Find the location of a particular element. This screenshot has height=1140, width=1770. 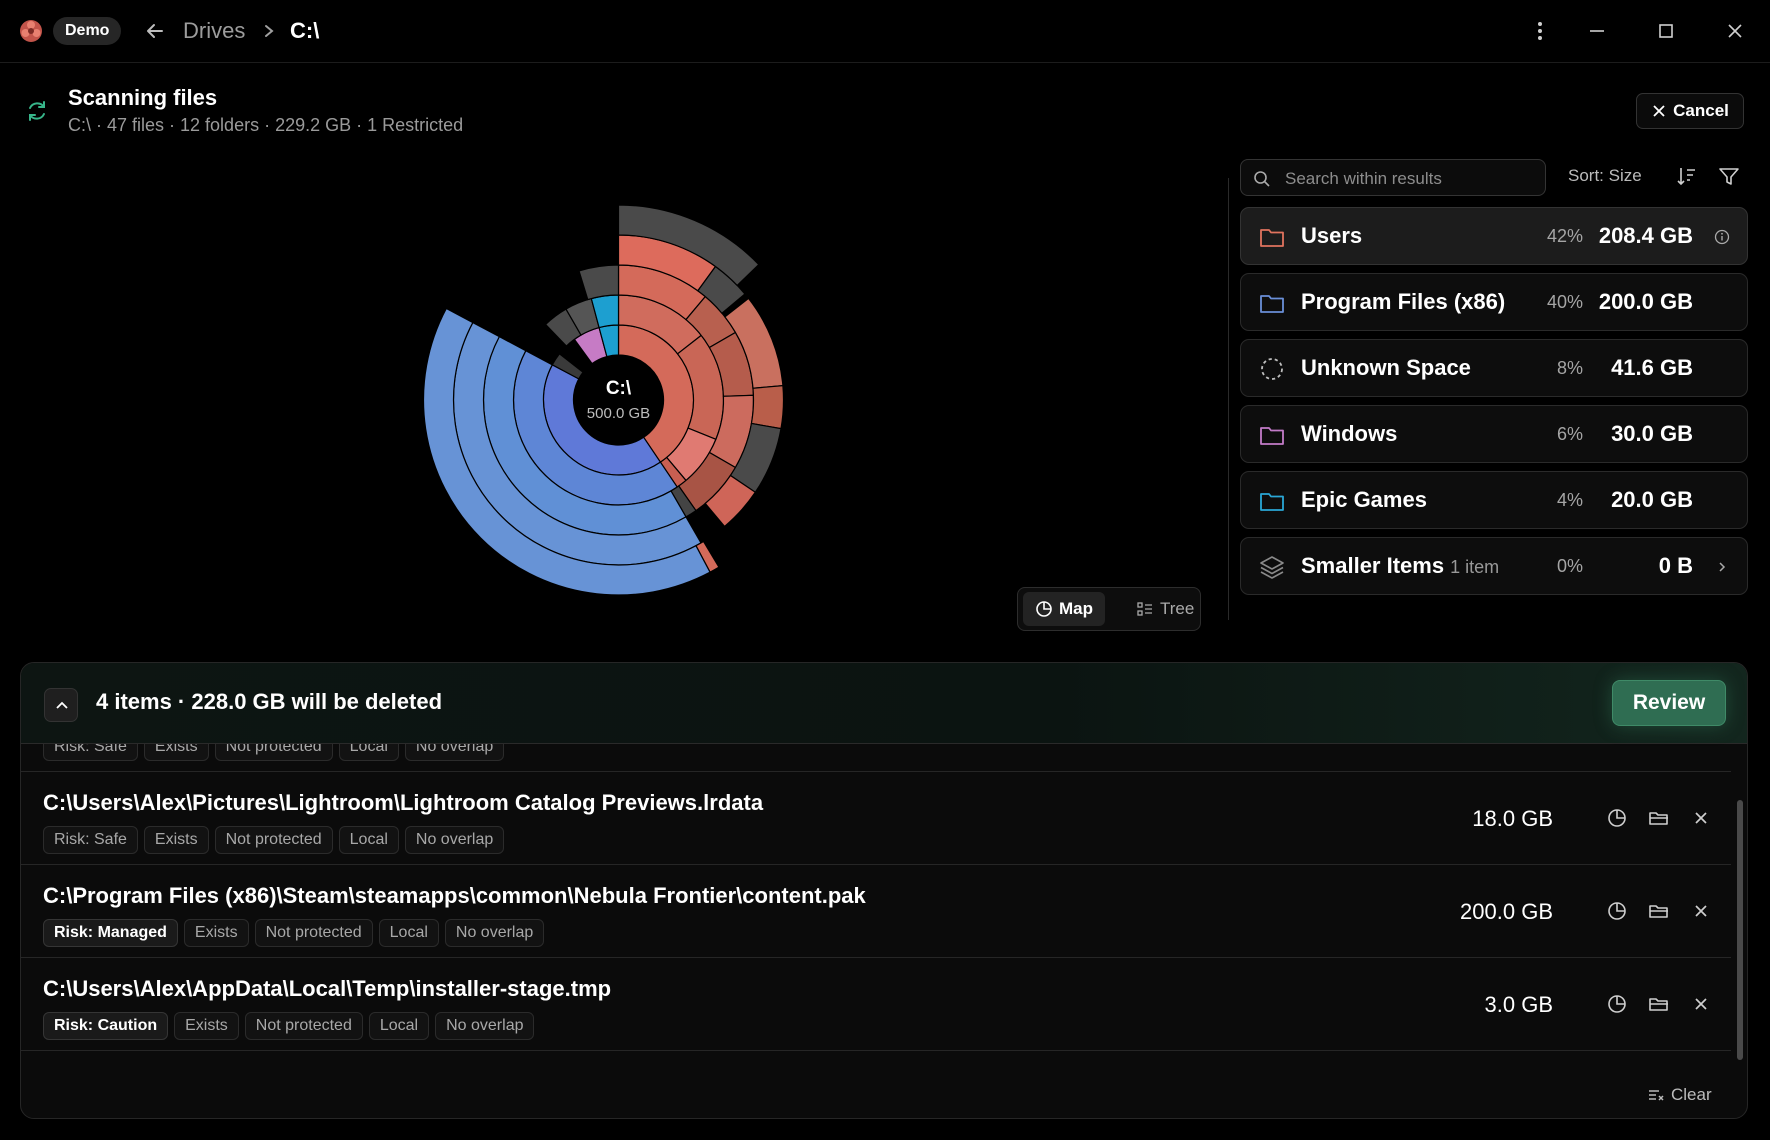

row-name-text: Smaller Items is located at coordinates (1373, 565).